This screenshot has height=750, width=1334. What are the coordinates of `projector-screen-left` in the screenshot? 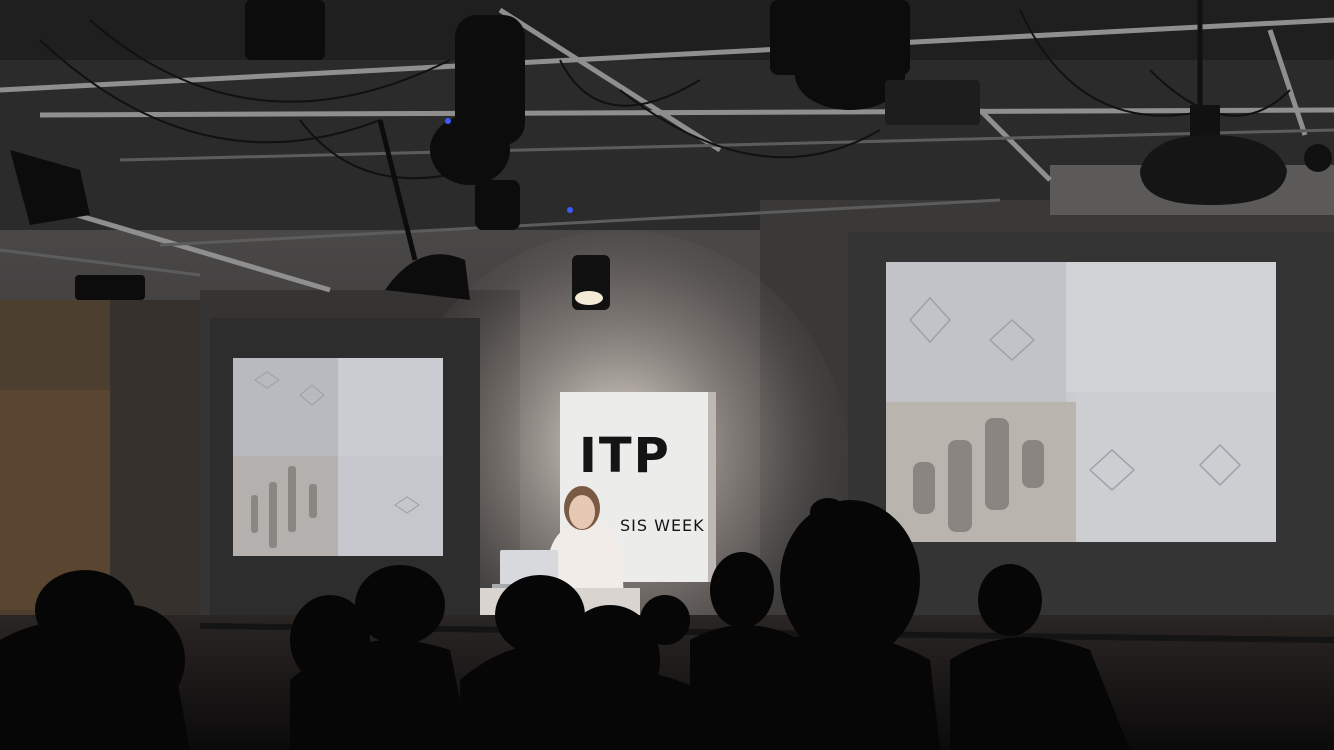 It's located at (338, 457).